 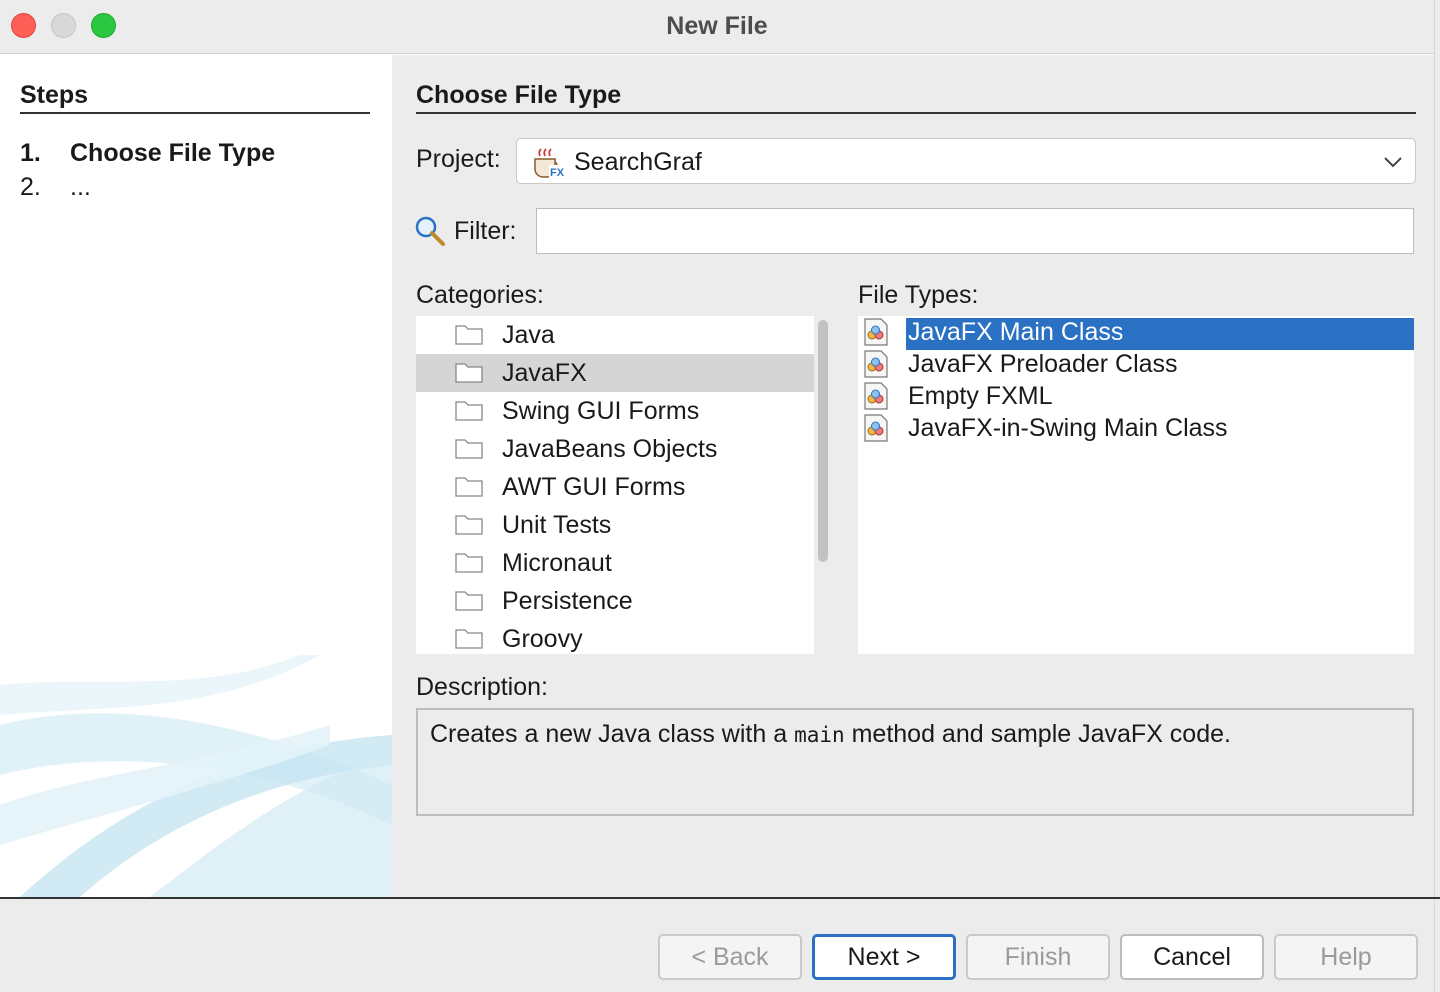 I want to click on category-label: Persistence, so click(x=567, y=601).